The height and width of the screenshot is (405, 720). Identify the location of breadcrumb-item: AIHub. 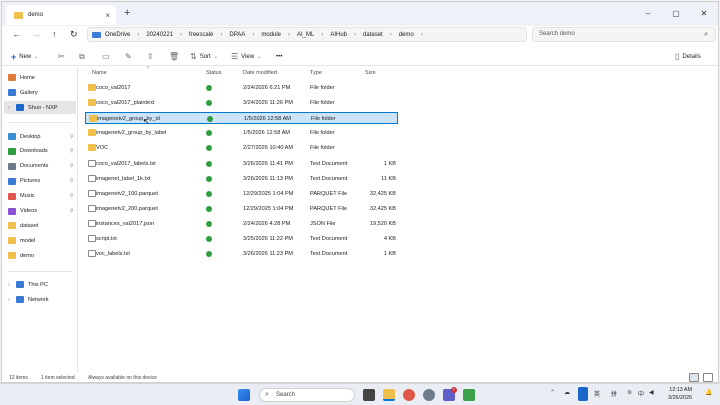
(338, 35).